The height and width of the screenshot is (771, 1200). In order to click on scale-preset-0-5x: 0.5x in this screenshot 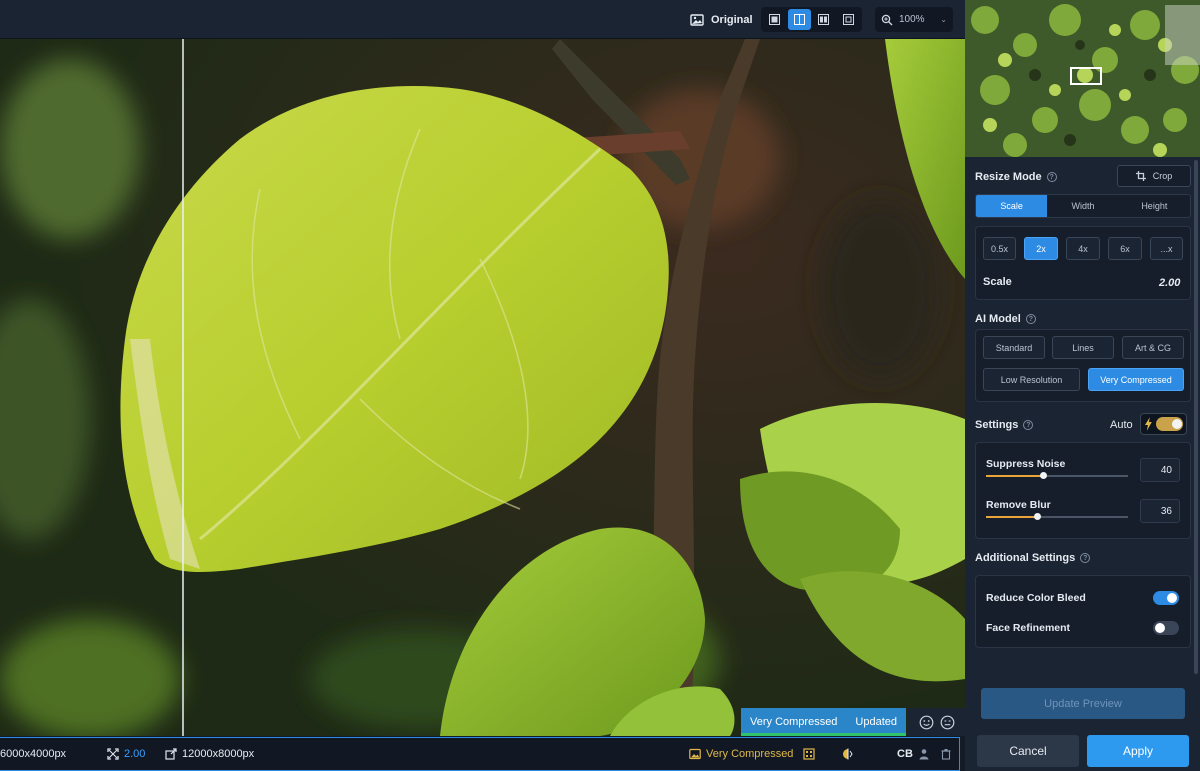, I will do `click(999, 248)`.